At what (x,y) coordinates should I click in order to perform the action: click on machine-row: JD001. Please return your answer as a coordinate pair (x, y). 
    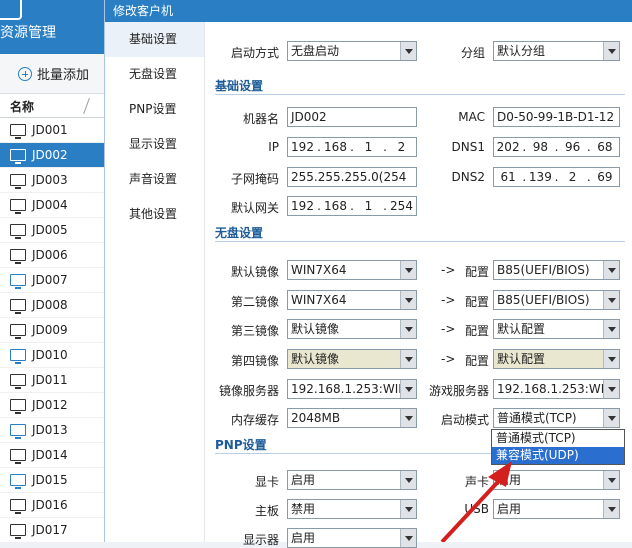
    Looking at the image, I should click on (60, 130).